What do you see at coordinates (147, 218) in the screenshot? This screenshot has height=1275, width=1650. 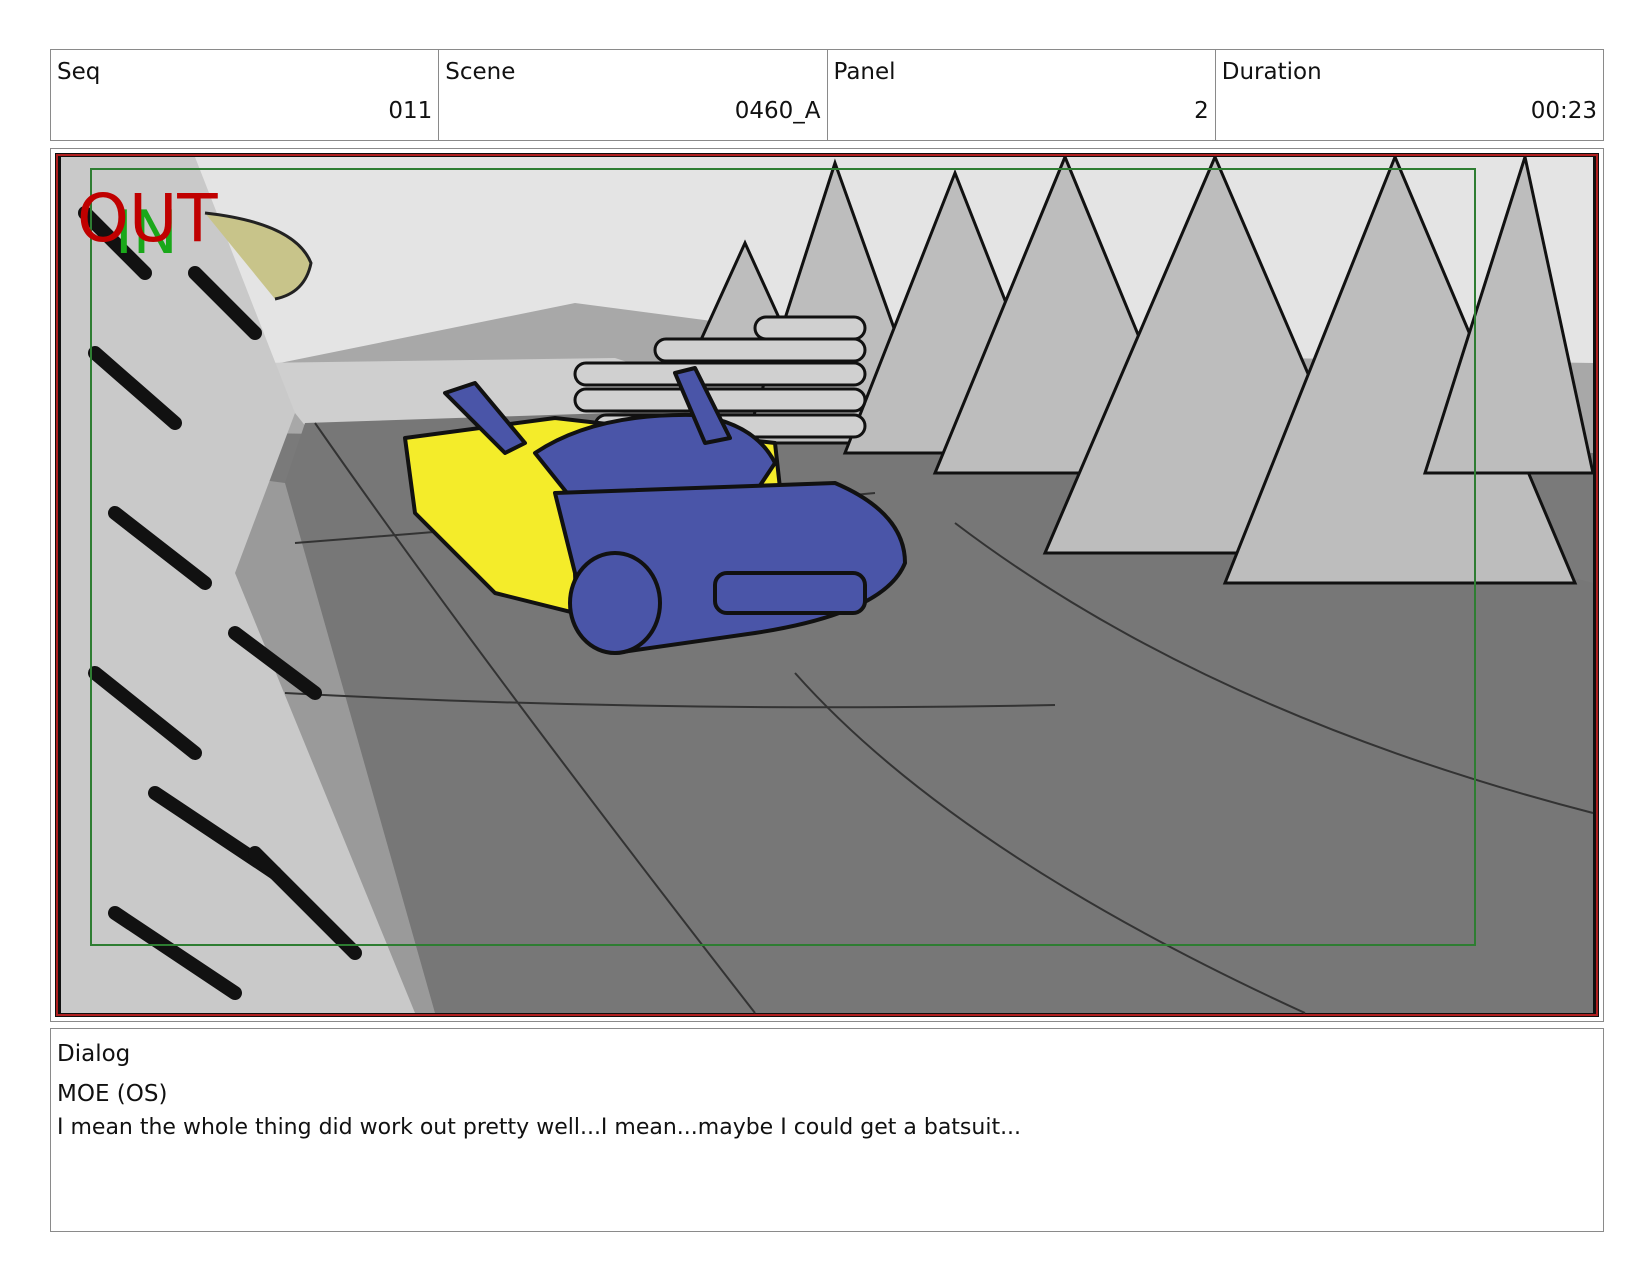 I see `out-overlay: OUT` at bounding box center [147, 218].